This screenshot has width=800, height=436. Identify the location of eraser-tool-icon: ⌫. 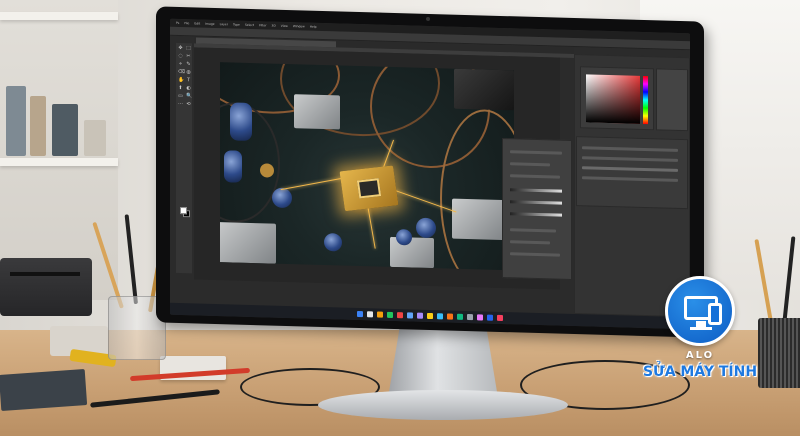
(181, 72).